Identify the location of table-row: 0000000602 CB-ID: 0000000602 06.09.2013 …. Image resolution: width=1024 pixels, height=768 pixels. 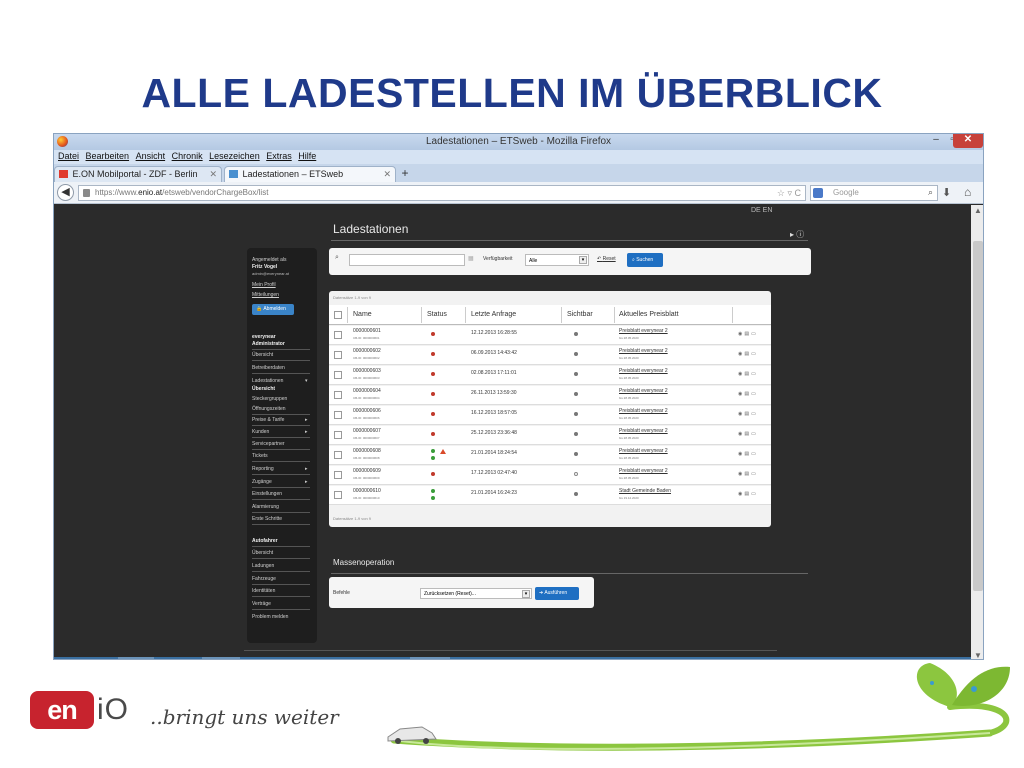
(550, 355).